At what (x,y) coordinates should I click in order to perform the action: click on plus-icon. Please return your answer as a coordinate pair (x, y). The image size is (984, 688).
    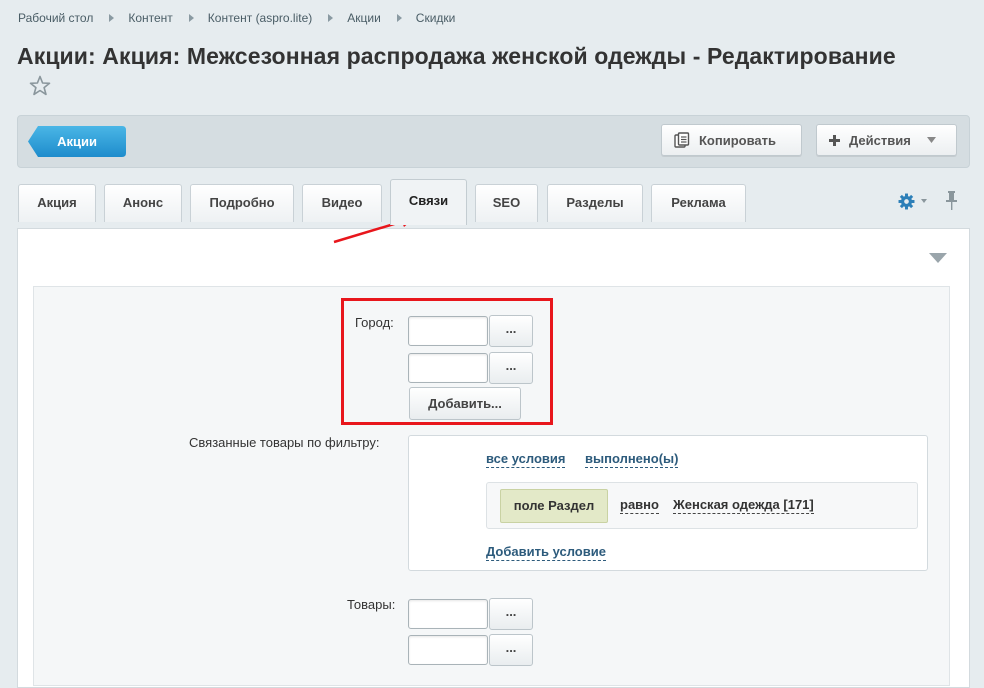
    Looking at the image, I should click on (834, 140).